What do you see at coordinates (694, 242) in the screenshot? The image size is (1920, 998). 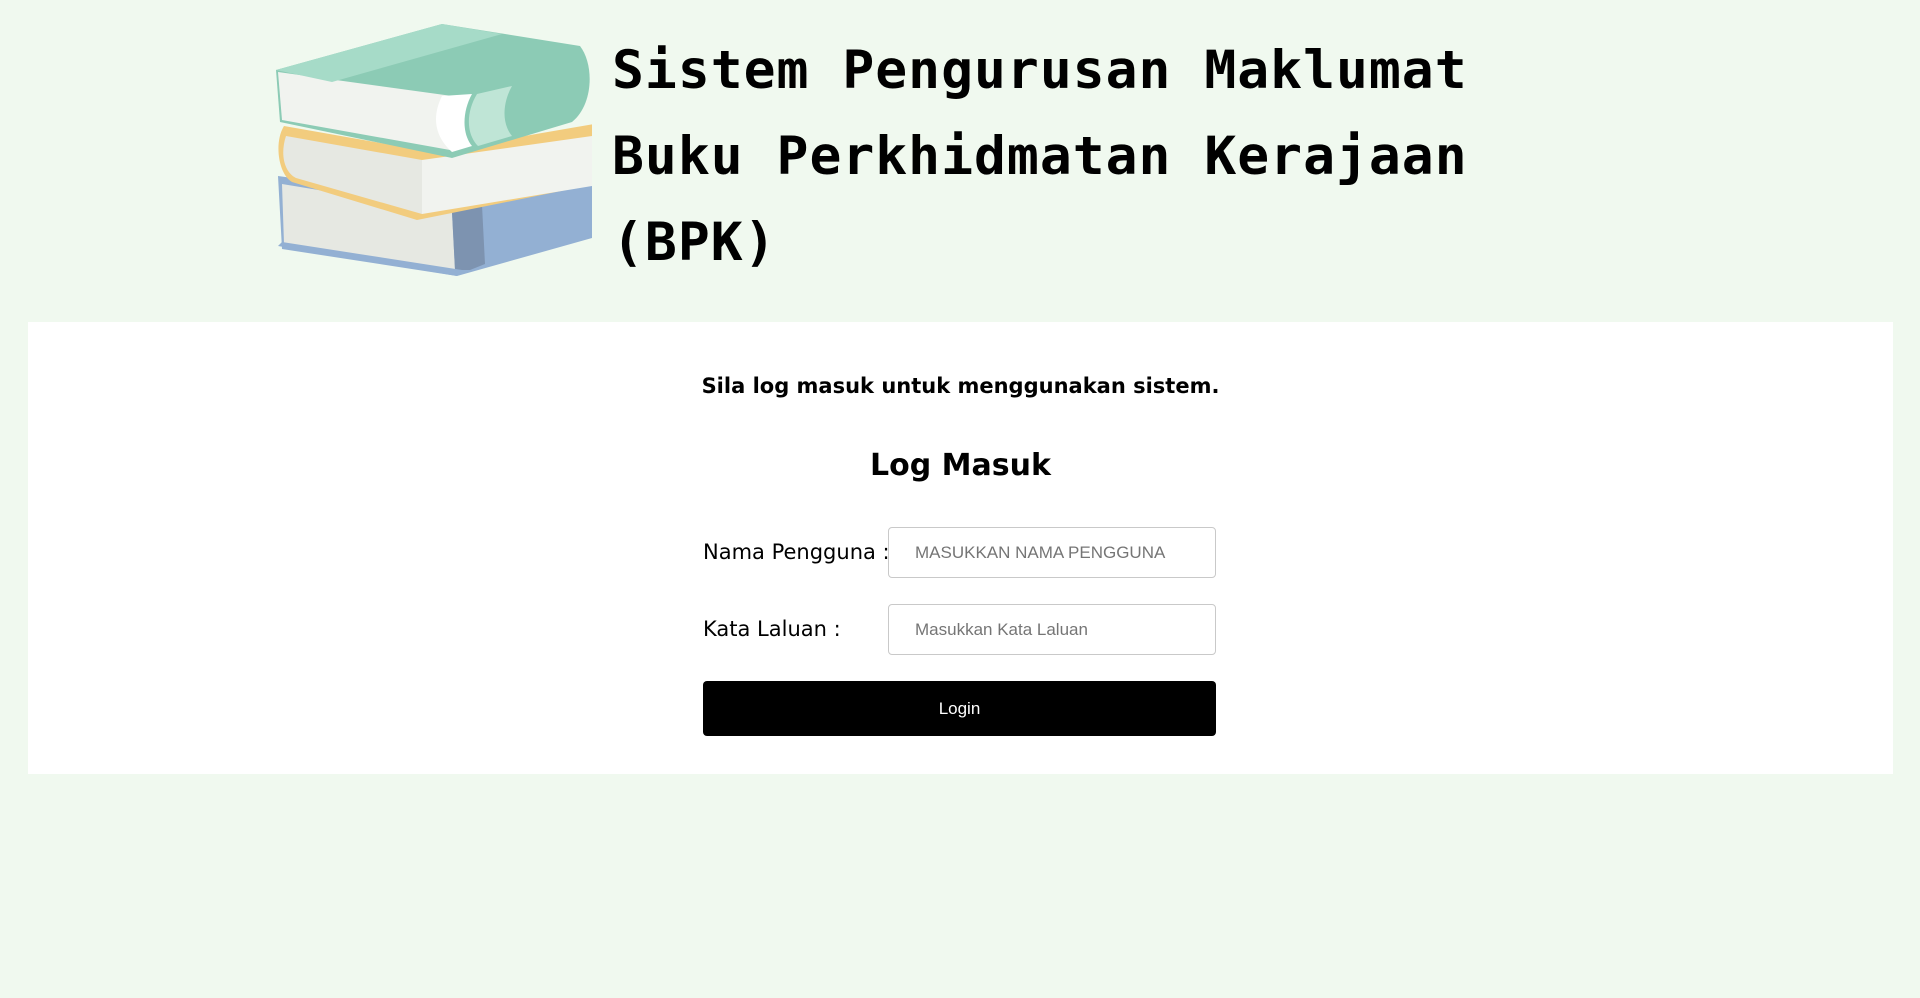 I see `app-title-line-3: (BPK)` at bounding box center [694, 242].